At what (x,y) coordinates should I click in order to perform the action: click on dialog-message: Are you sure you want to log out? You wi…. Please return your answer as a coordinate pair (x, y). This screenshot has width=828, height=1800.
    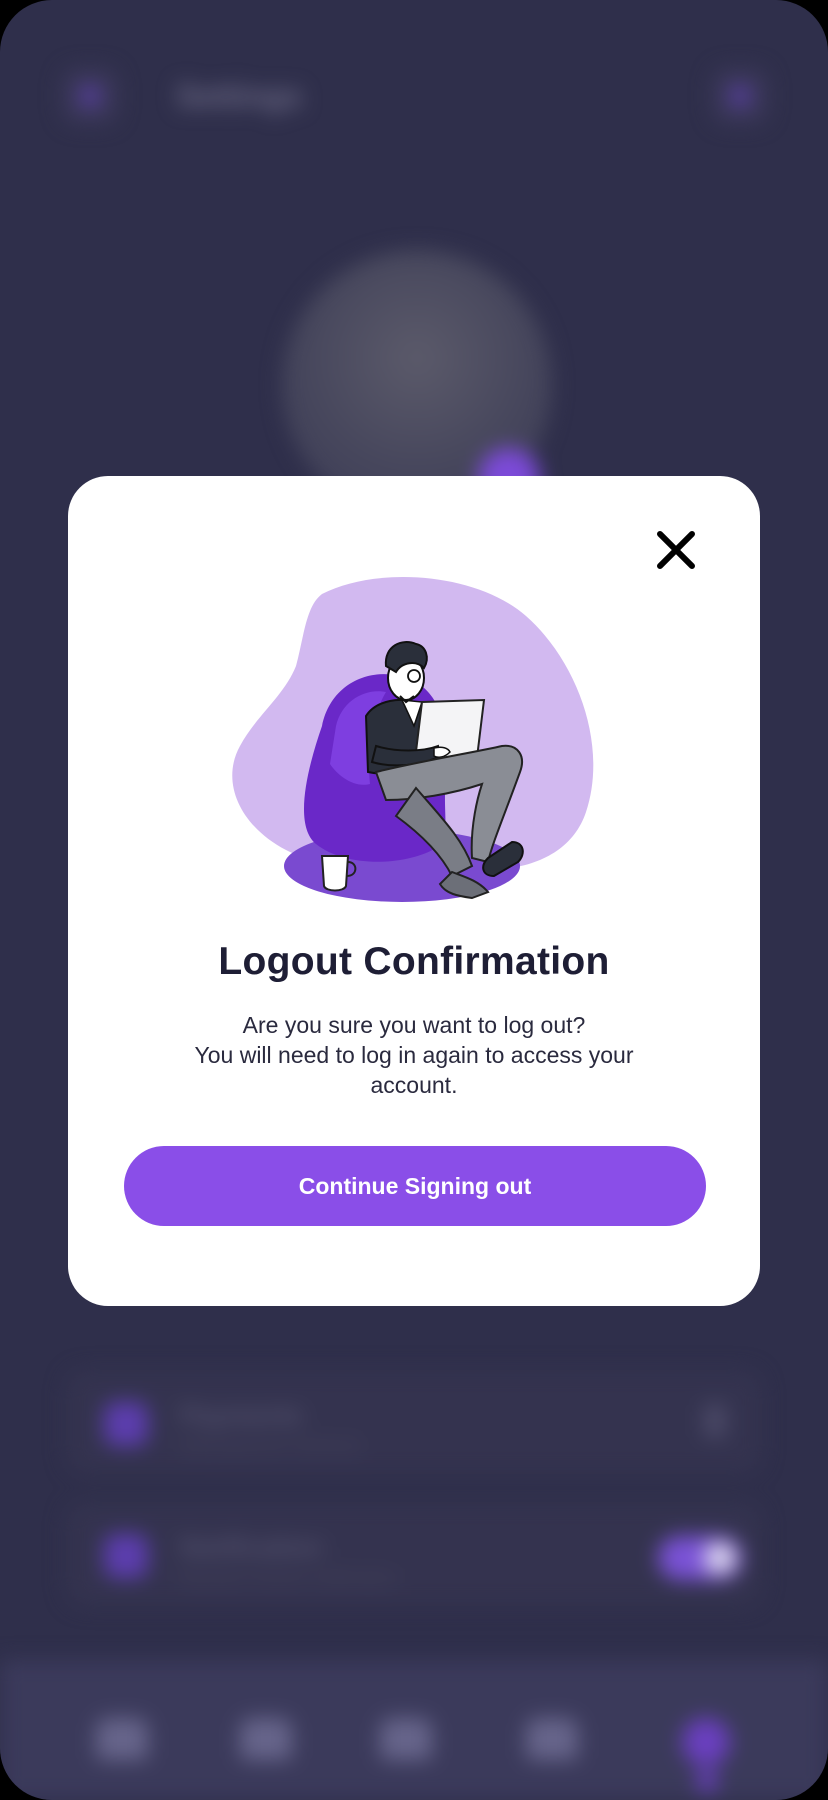
    Looking at the image, I should click on (414, 1055).